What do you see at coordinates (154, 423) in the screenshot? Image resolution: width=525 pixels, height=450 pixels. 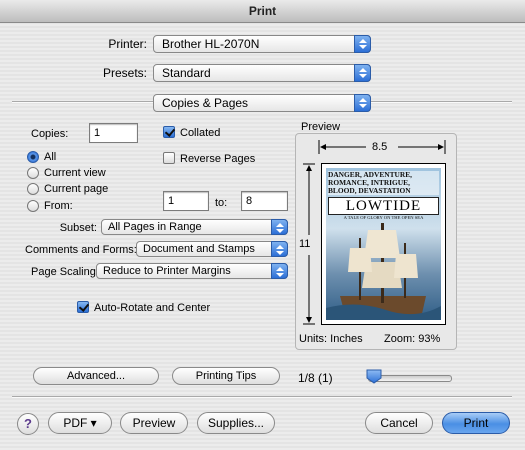 I see `preview-button: Preview` at bounding box center [154, 423].